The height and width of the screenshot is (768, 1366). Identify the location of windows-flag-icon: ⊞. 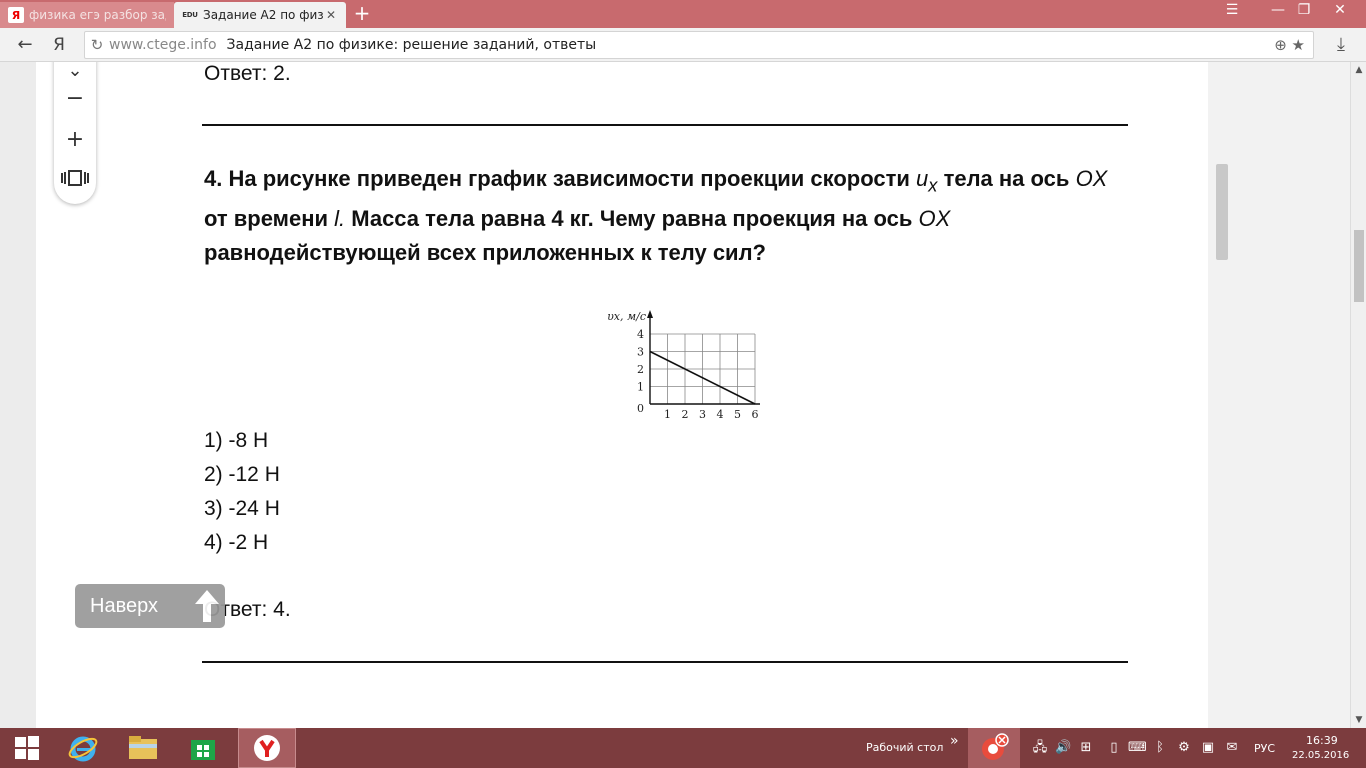
(1086, 748).